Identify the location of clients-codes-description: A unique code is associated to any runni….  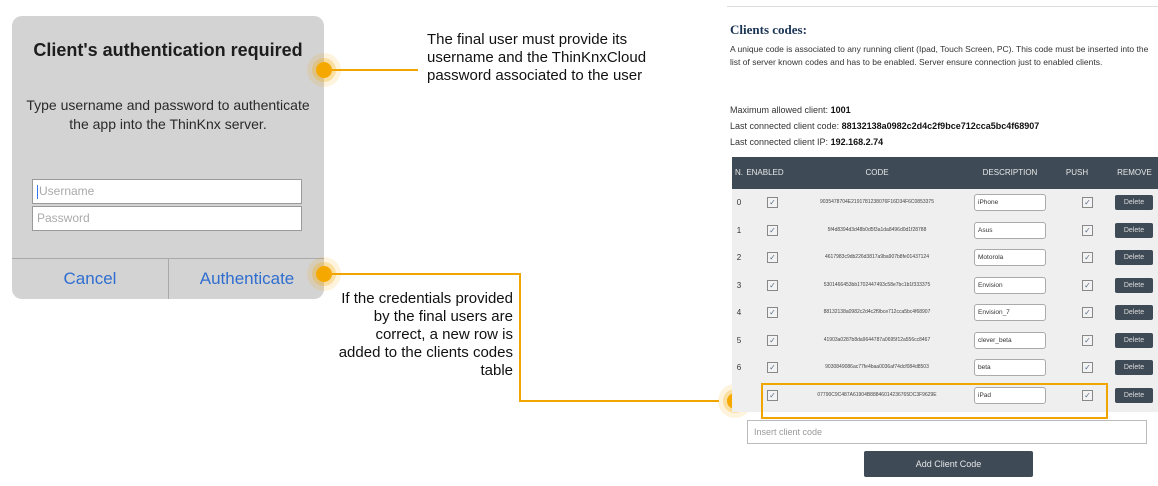
(939, 55).